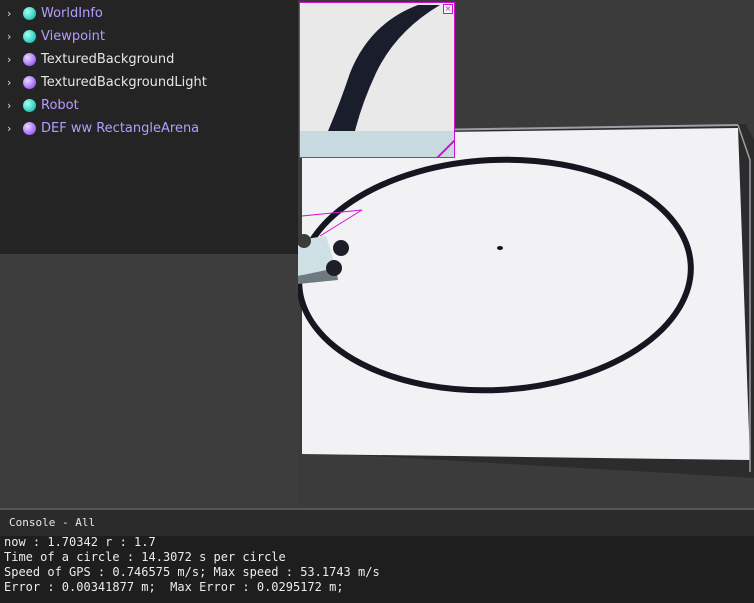  Describe the element at coordinates (73, 36) in the screenshot. I see `tree-item-label: Viewpoint` at that location.